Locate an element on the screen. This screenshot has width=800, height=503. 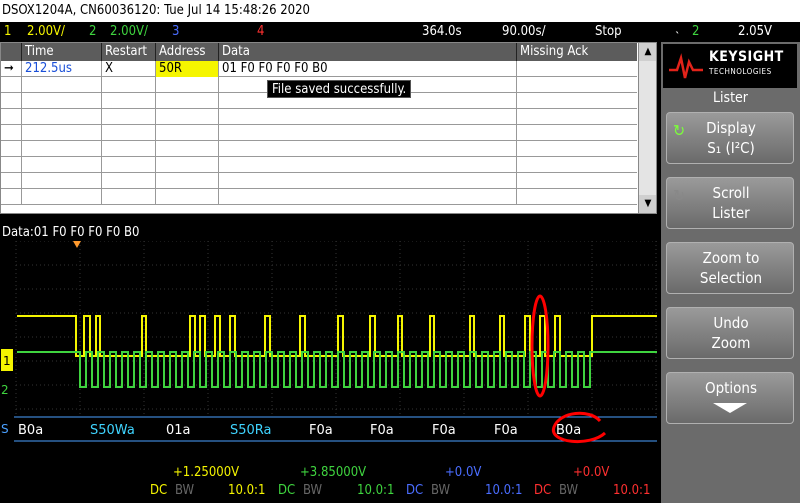
ch2-marker-label: 2 is located at coordinates (5, 390).